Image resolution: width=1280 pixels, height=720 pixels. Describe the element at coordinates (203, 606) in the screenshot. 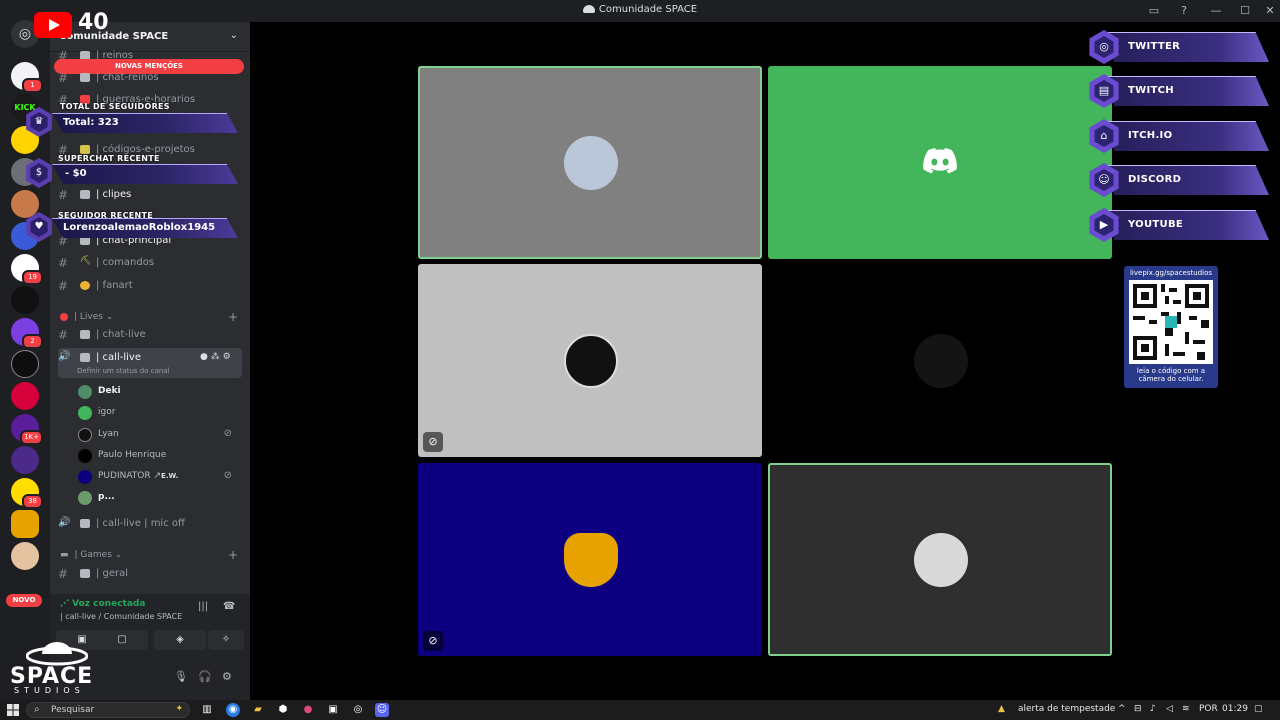

I see `noise-suppression-icon: |||` at that location.